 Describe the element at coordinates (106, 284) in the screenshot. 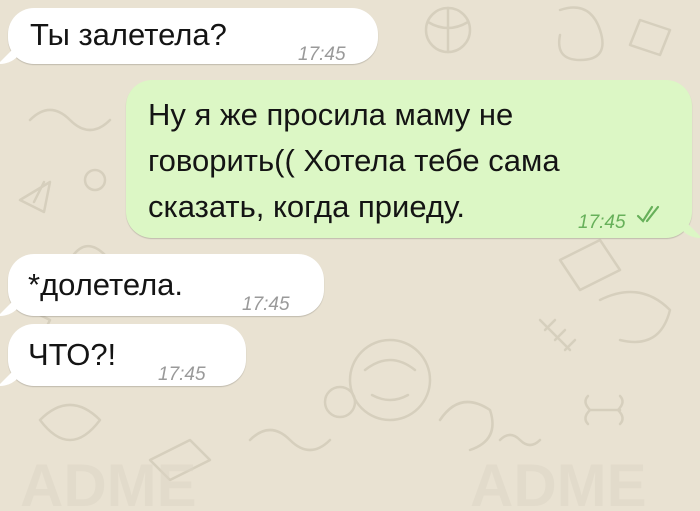

I see `message-text: *долетела.` at that location.